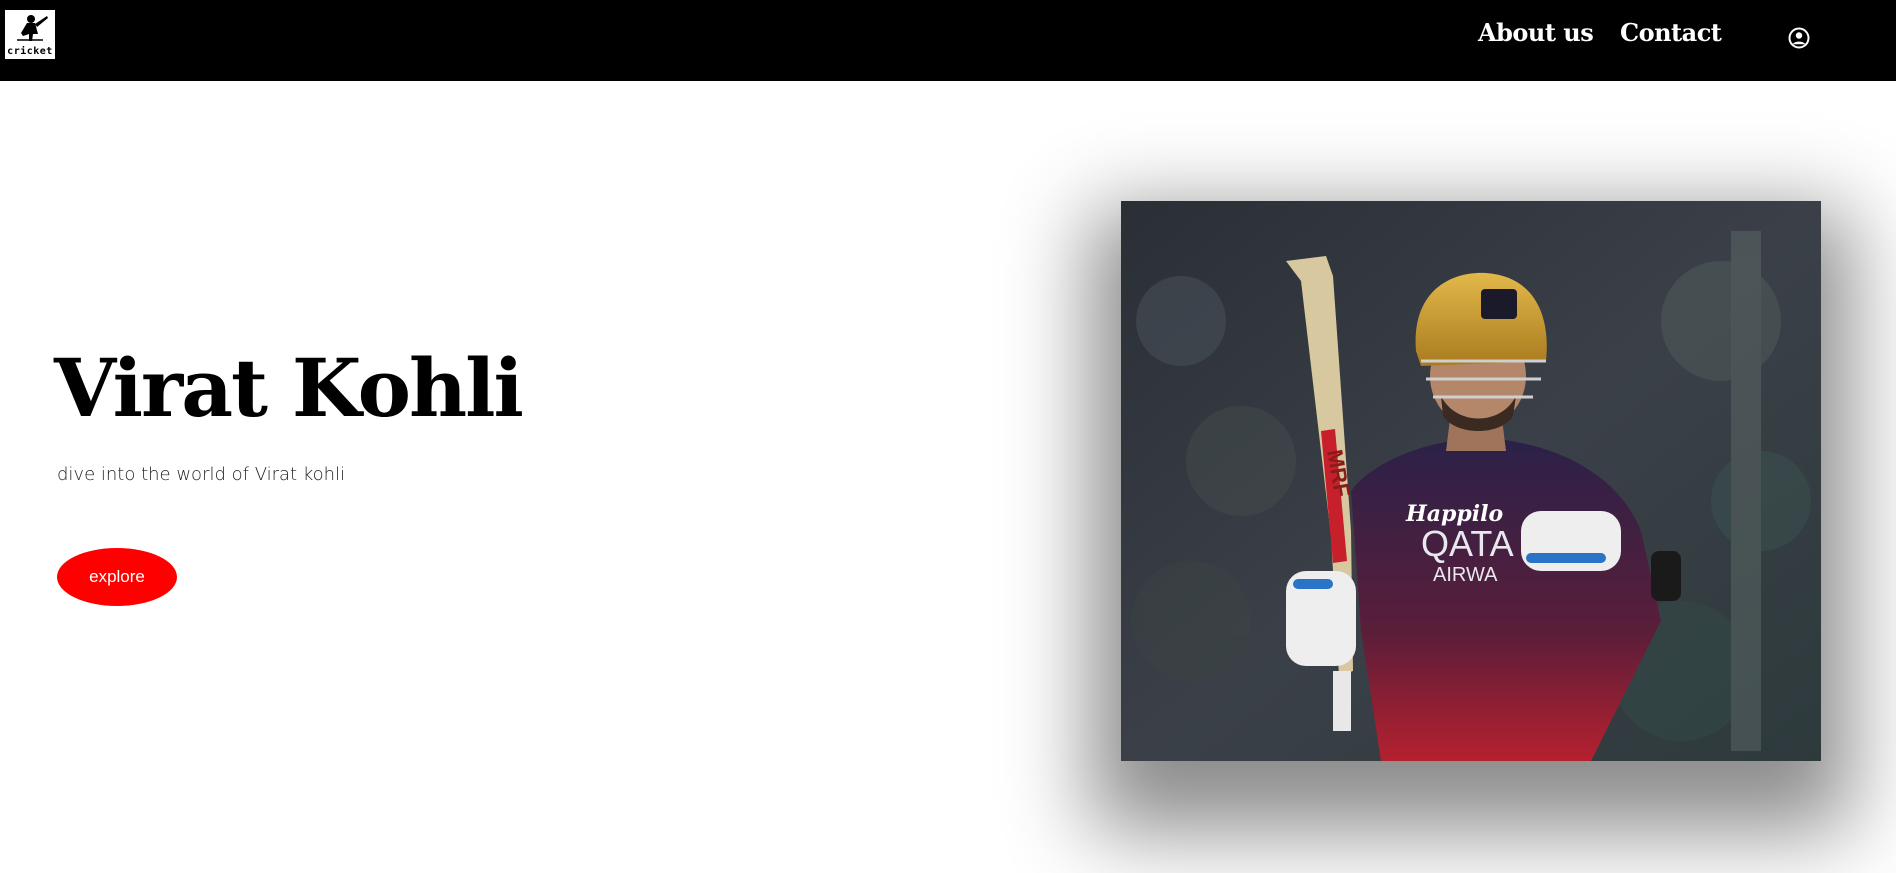  Describe the element at coordinates (1799, 38) in the screenshot. I see `user-circle-icon` at that location.